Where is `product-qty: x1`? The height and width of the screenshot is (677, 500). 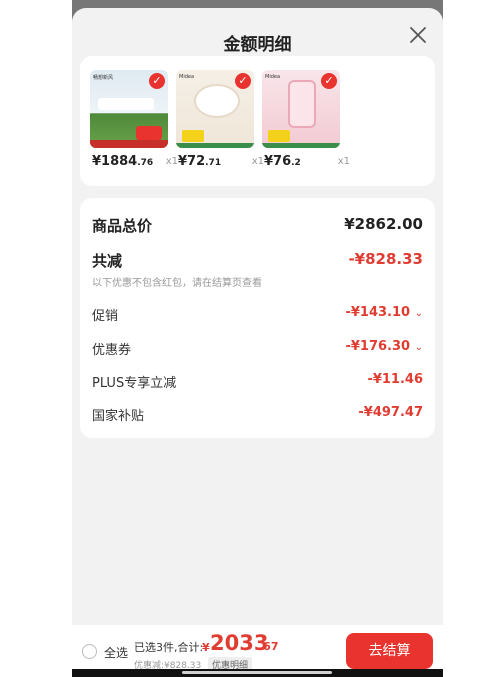 product-qty: x1 is located at coordinates (343, 161).